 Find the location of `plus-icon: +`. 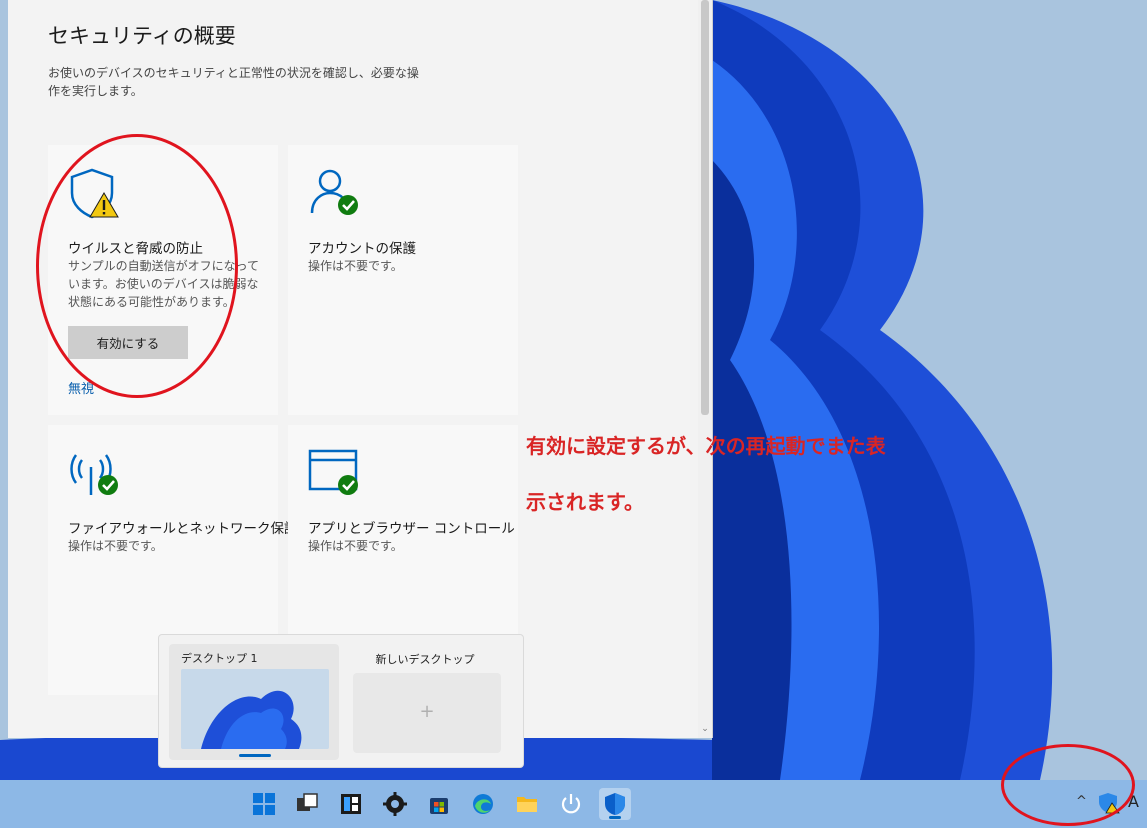

plus-icon: + is located at coordinates (427, 711).